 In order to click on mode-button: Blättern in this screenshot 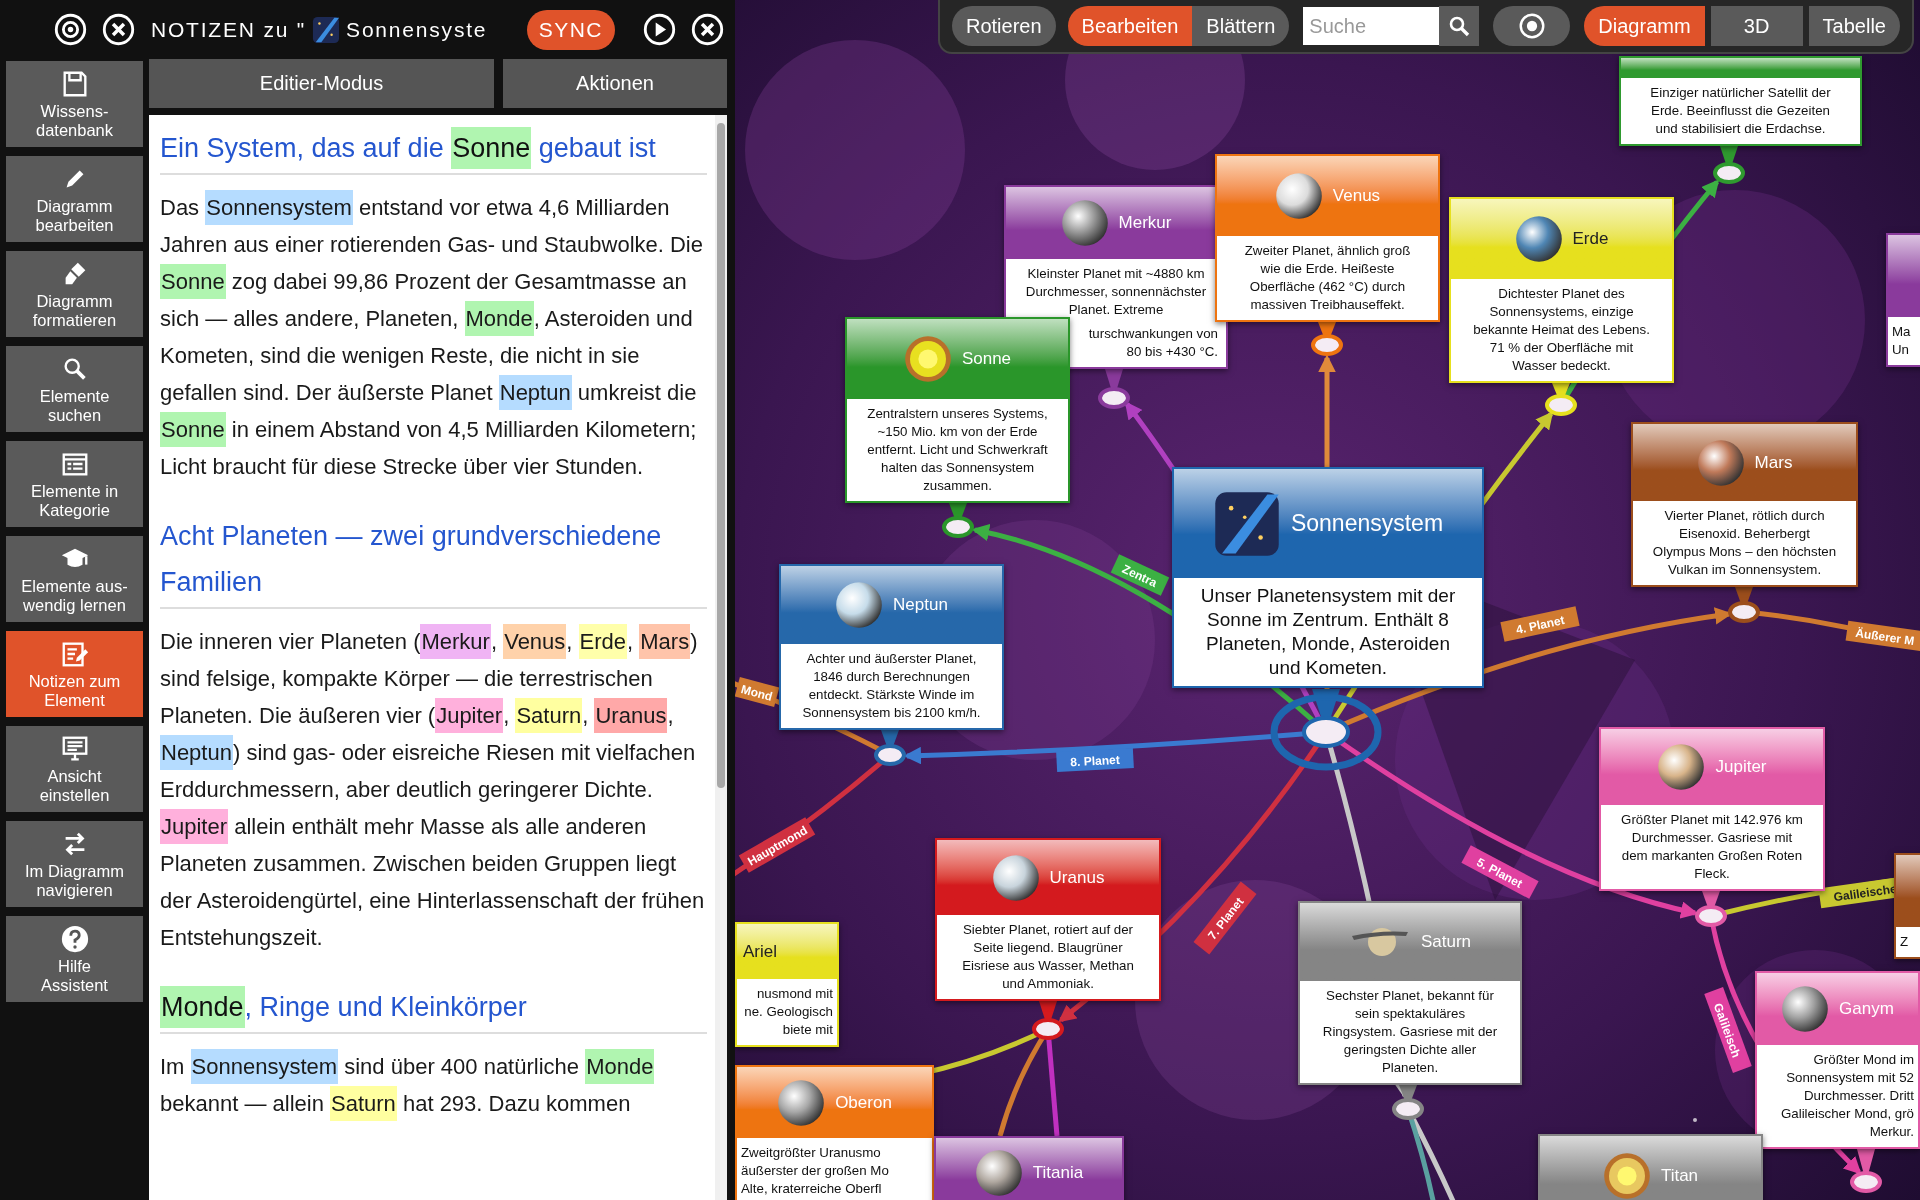, I will do `click(1241, 26)`.